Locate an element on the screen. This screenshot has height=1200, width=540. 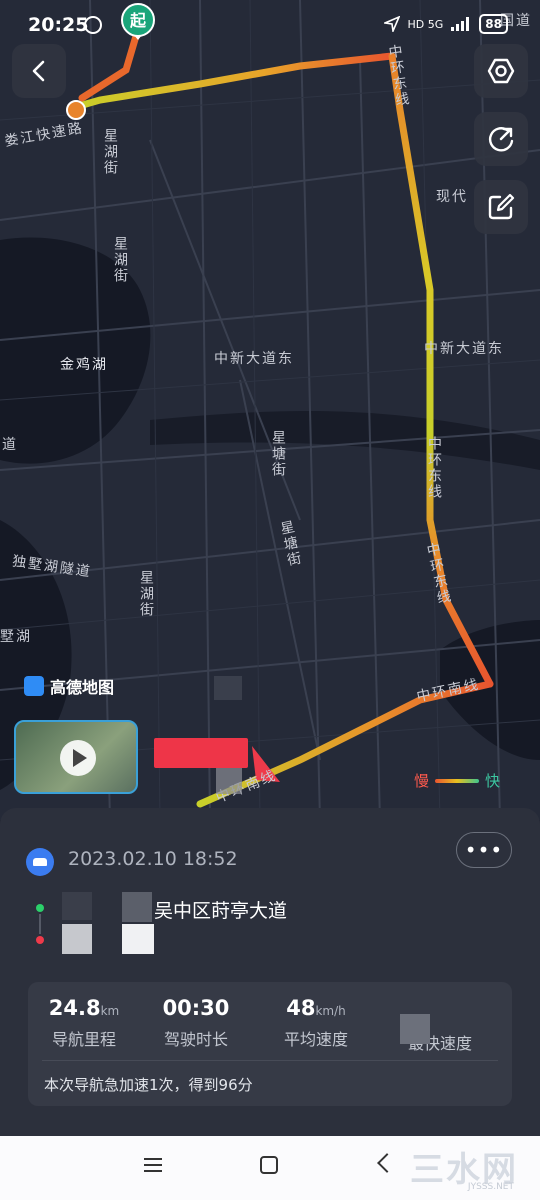
stat-distance-value: 24.8 is located at coordinates (74, 1008).